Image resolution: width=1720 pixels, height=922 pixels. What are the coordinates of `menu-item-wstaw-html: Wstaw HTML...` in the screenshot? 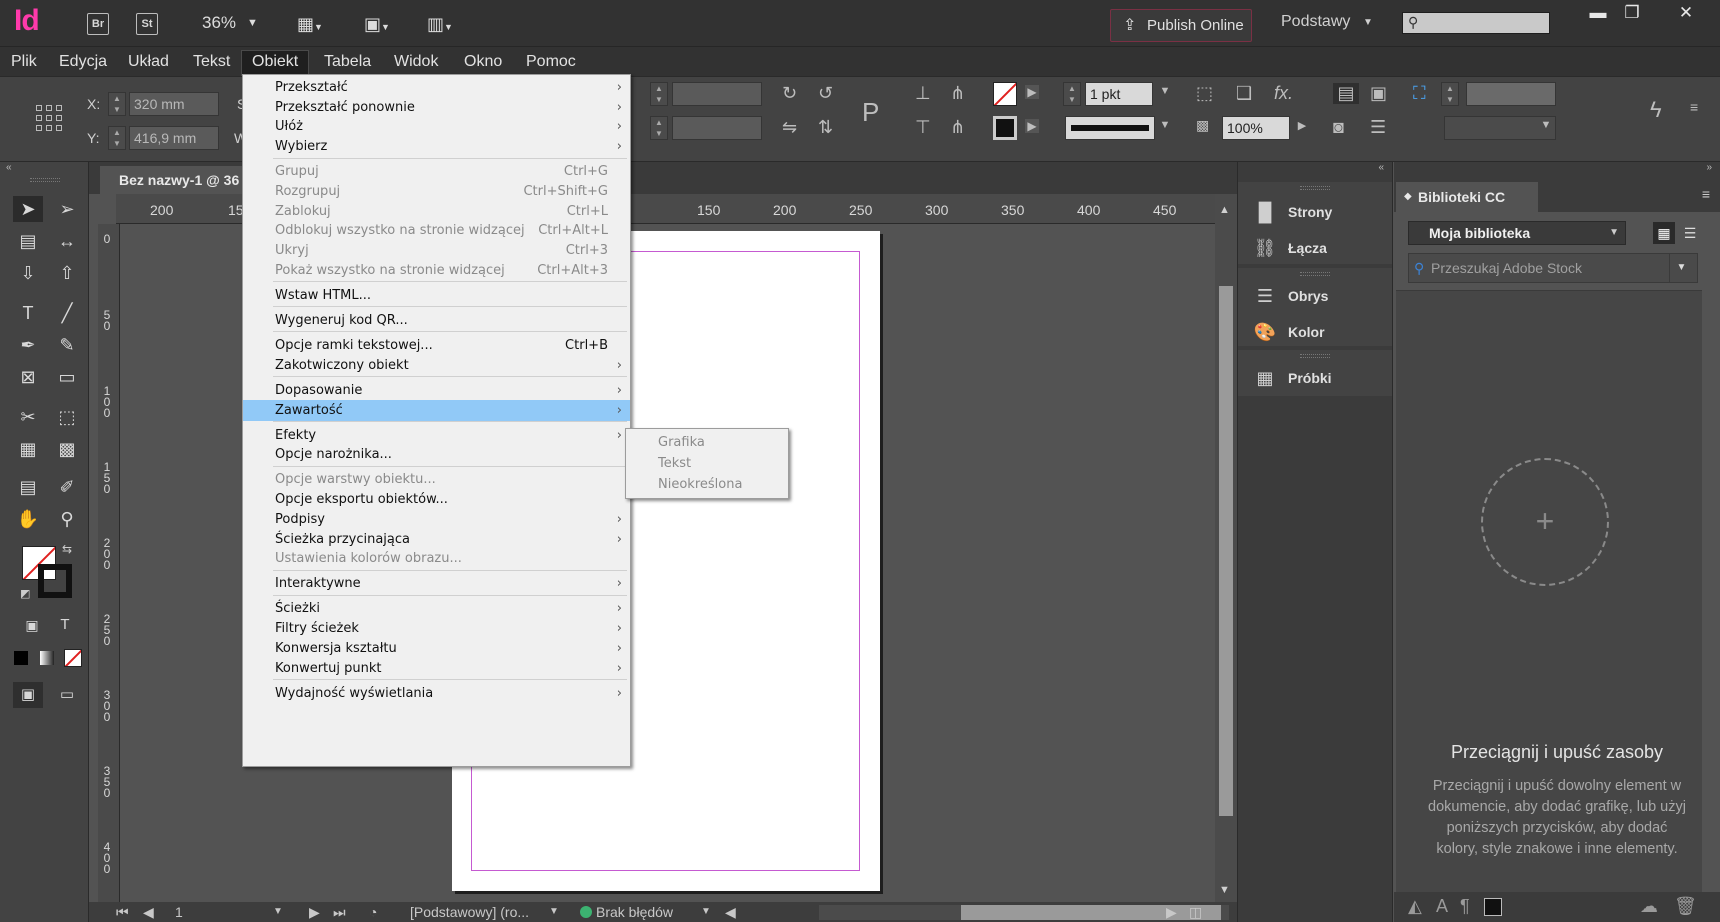 It's located at (436, 295).